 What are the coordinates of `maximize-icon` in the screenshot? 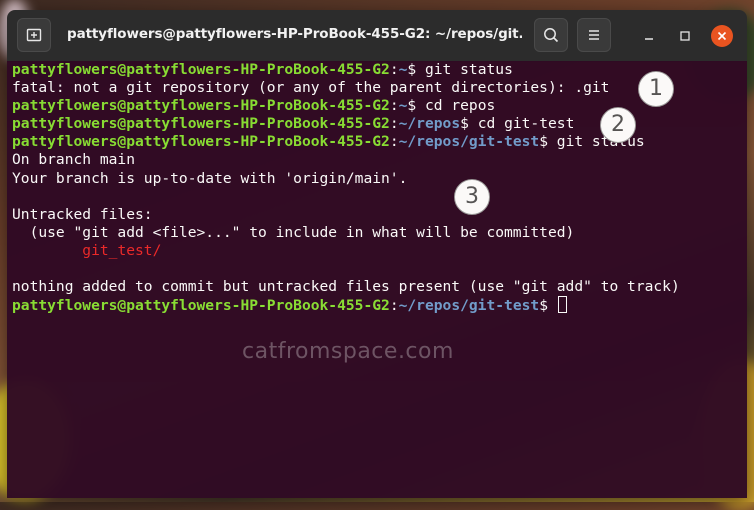 It's located at (685, 36).